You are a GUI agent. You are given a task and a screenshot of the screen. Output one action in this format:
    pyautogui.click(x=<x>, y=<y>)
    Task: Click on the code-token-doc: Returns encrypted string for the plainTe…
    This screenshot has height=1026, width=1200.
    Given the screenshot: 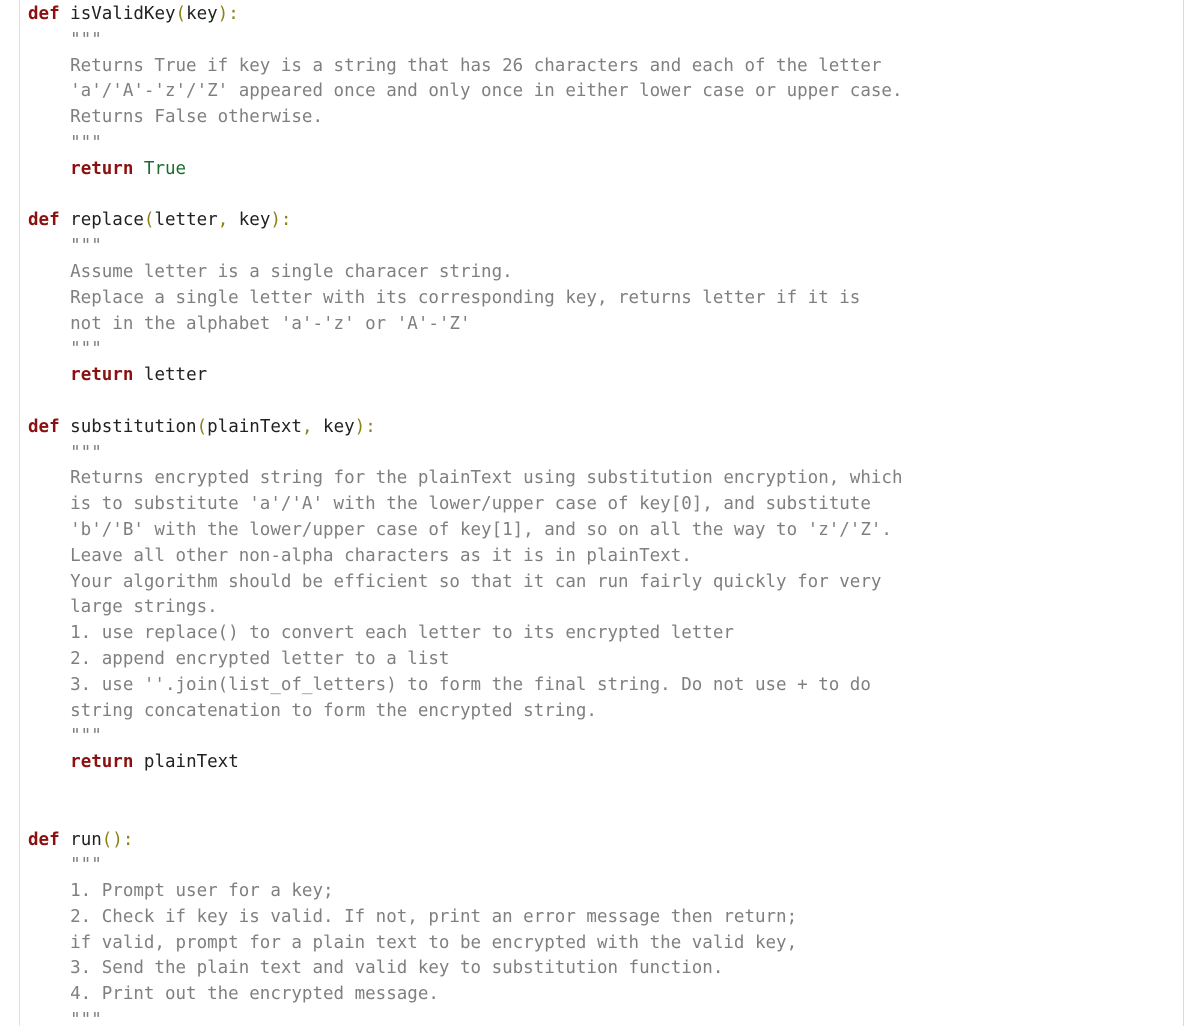 What is the action you would take?
    pyautogui.click(x=465, y=478)
    